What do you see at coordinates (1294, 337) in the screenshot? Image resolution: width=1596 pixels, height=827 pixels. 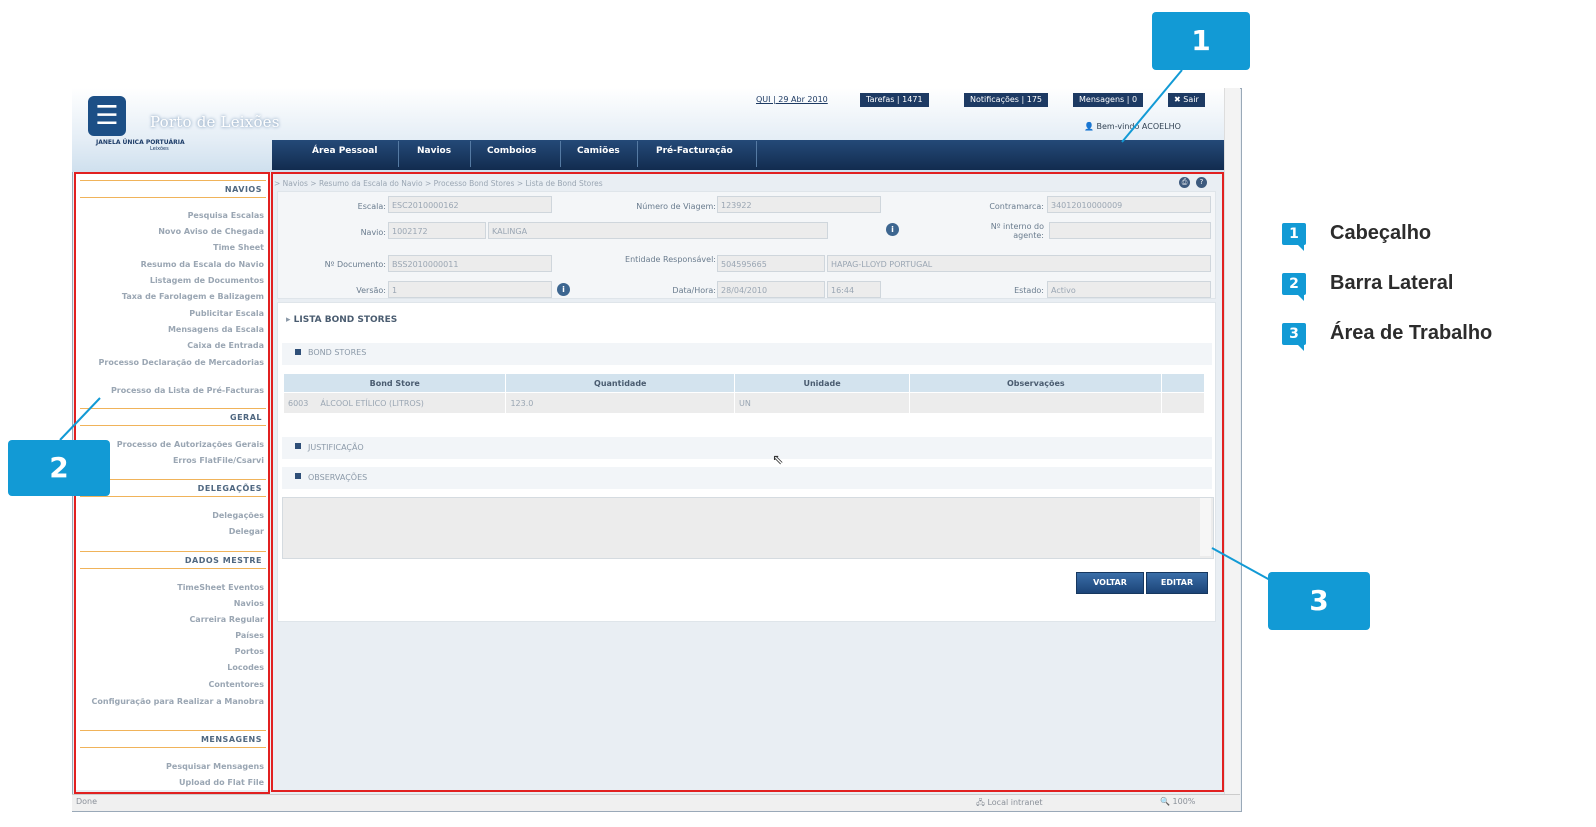 I see `legend-3-number: 3` at bounding box center [1294, 337].